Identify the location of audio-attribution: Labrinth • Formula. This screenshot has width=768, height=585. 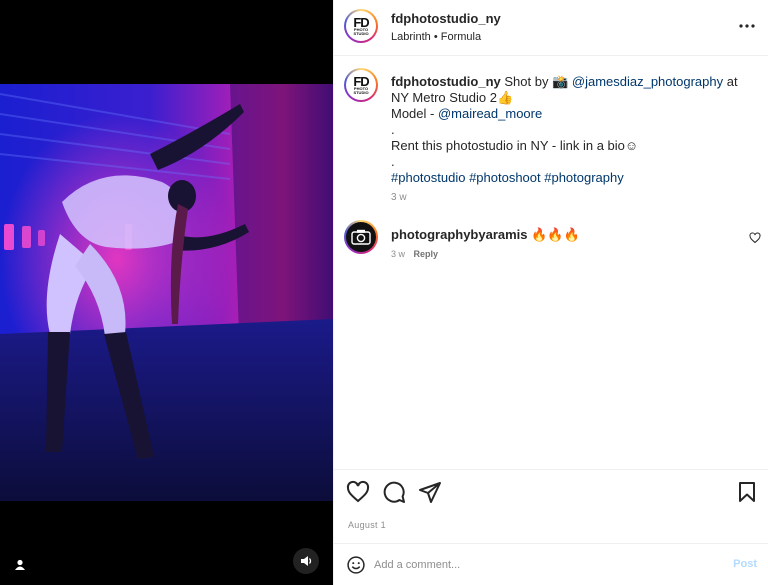
(436, 37).